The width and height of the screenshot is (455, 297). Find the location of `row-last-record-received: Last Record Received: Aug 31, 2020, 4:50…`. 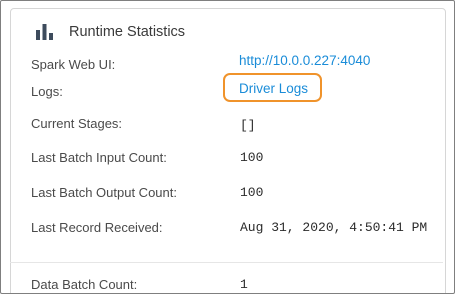

row-last-record-received: Last Record Received: Aug 31, 2020, 4:50… is located at coordinates (227, 240).